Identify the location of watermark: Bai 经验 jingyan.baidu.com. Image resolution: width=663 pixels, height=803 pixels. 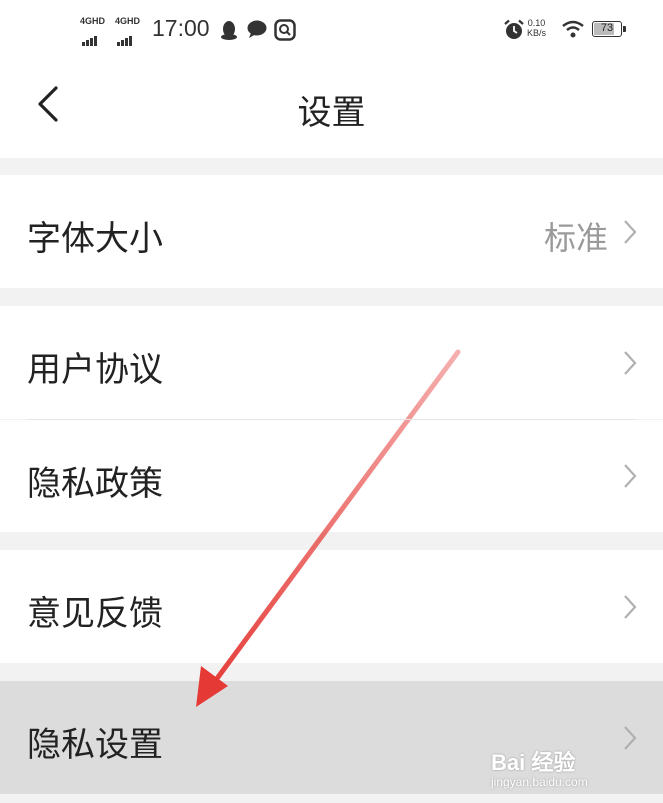
(566, 769).